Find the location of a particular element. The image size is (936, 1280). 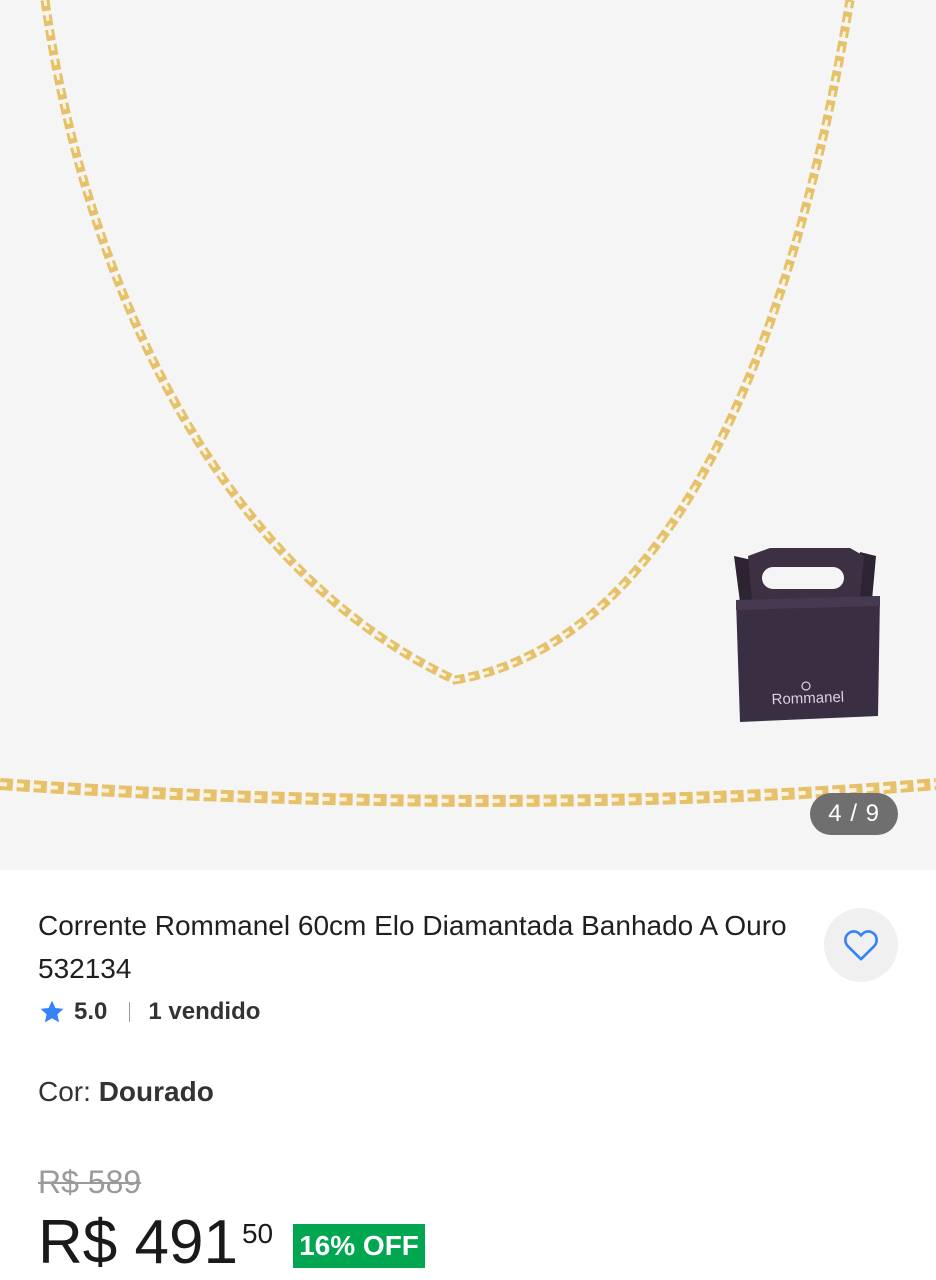

original-price: R$ 589 is located at coordinates (90, 1182).